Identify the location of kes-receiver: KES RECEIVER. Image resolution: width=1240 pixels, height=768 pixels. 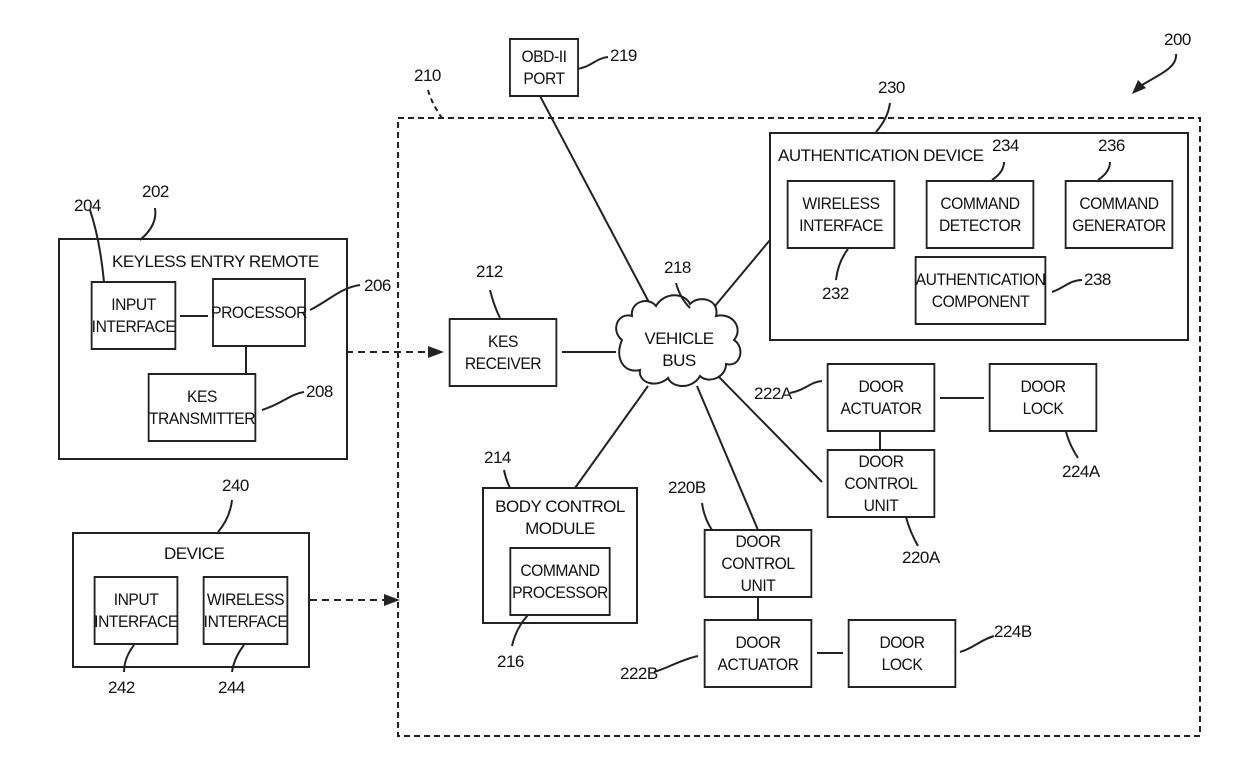
(503, 352).